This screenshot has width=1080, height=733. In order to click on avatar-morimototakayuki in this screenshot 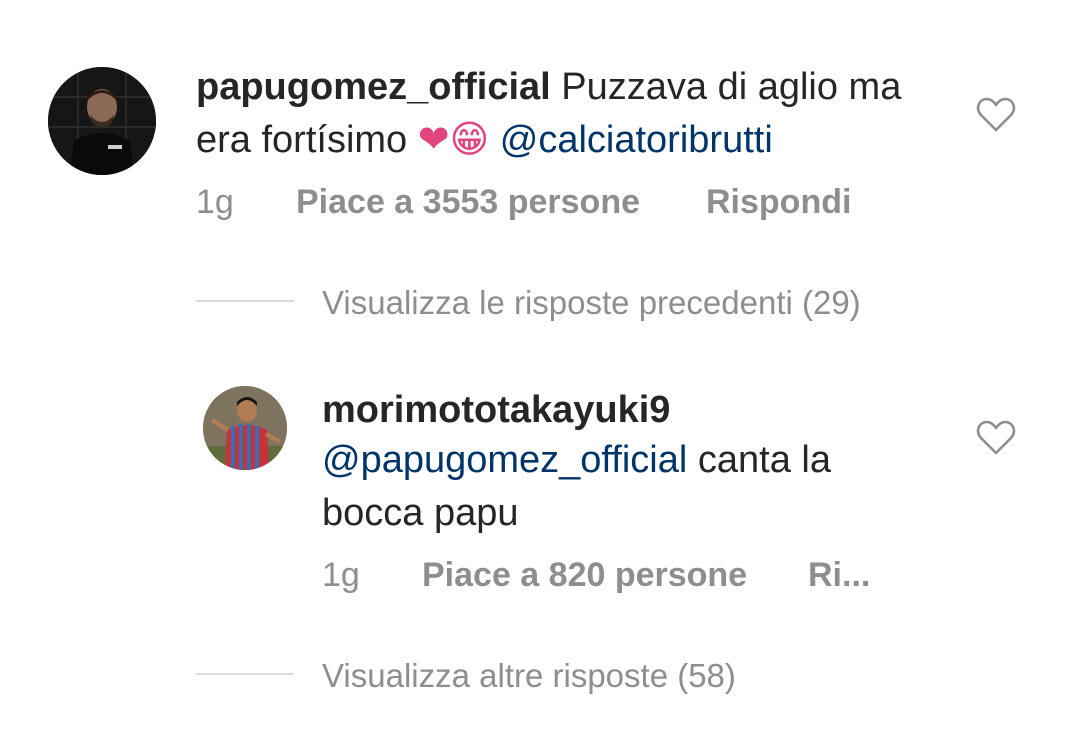, I will do `click(245, 428)`.